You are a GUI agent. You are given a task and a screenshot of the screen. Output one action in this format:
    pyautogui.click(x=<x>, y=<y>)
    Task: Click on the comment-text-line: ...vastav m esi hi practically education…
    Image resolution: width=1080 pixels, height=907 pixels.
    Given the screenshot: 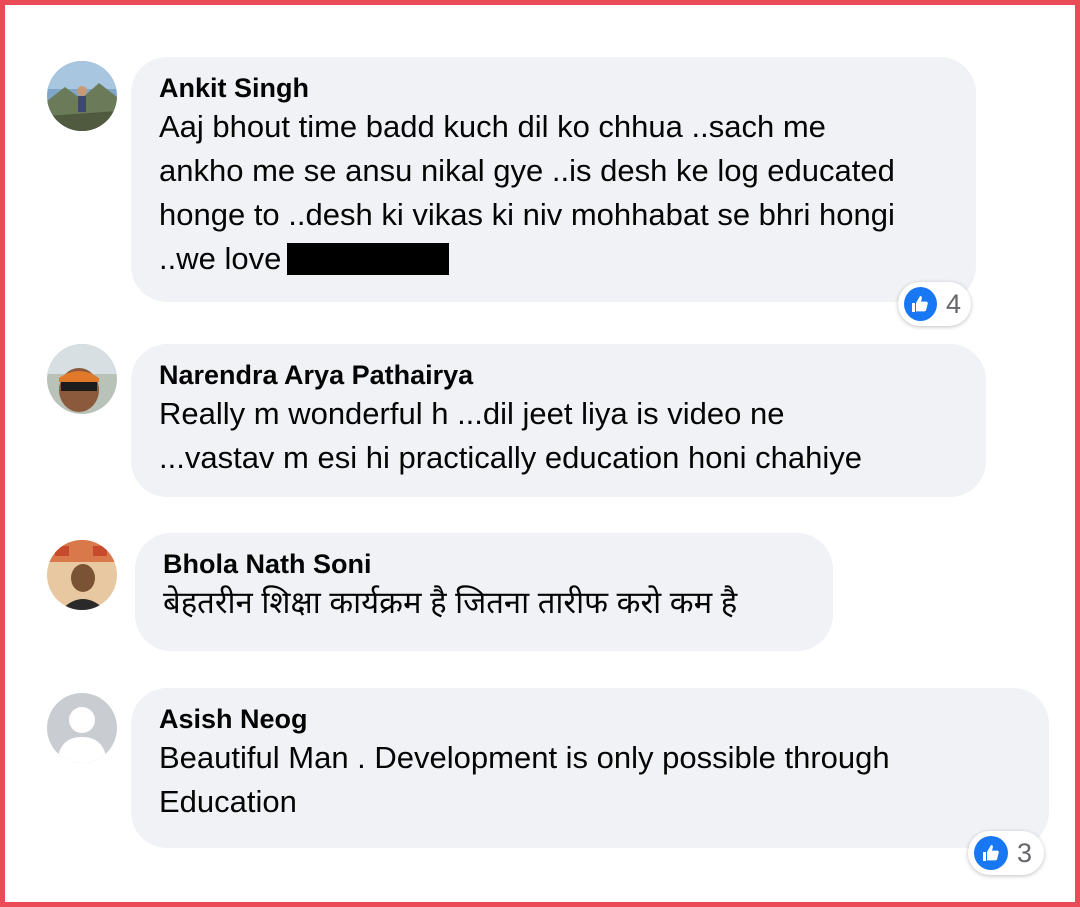 What is the action you would take?
    pyautogui.click(x=511, y=457)
    